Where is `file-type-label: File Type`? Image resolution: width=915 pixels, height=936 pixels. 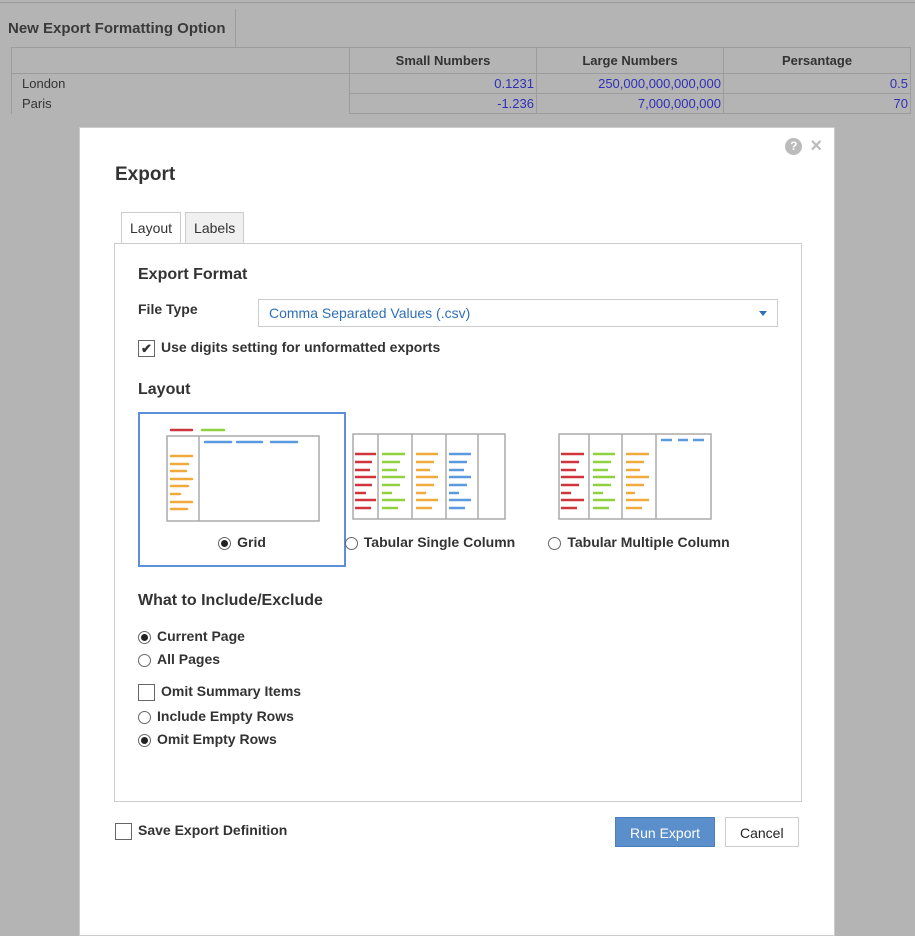
file-type-label: File Type is located at coordinates (168, 309).